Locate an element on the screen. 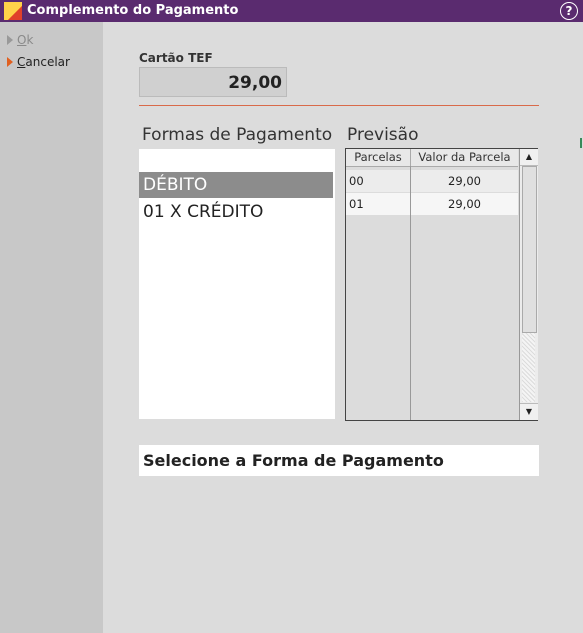 This screenshot has width=583, height=633. grid-header: Parcelas Valor da Parcela is located at coordinates (432, 158).